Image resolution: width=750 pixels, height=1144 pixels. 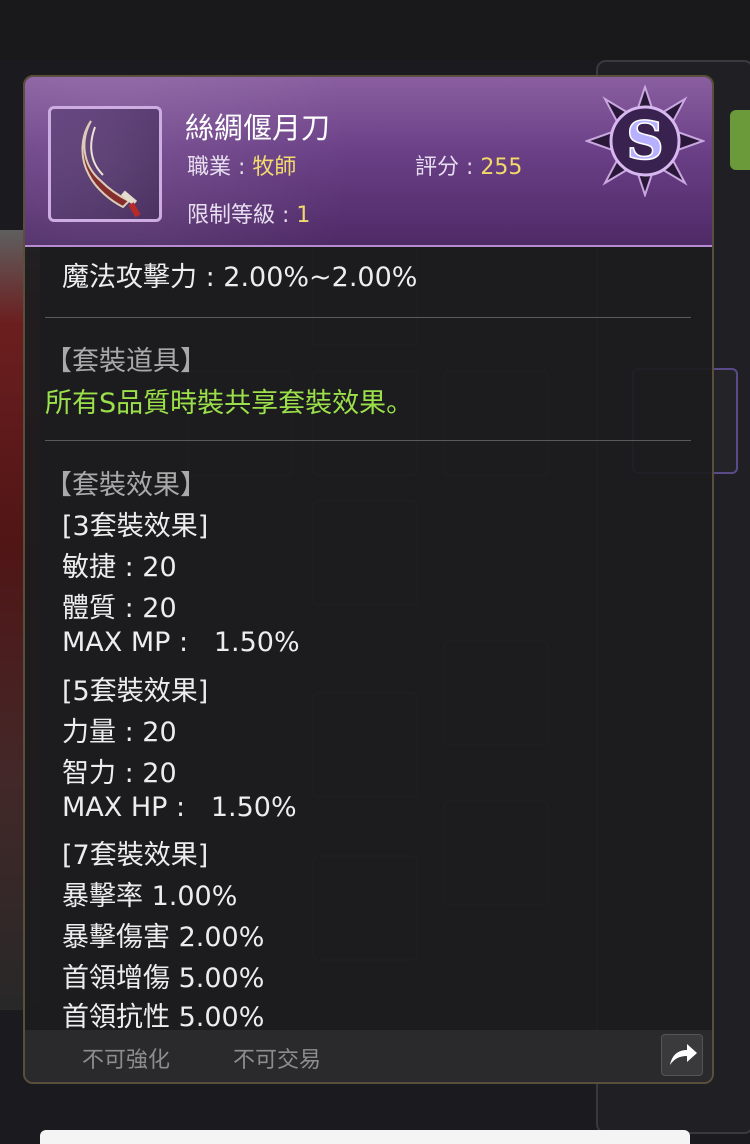 I want to click on no-enhance-label: 不可強化, so click(x=126, y=1060).